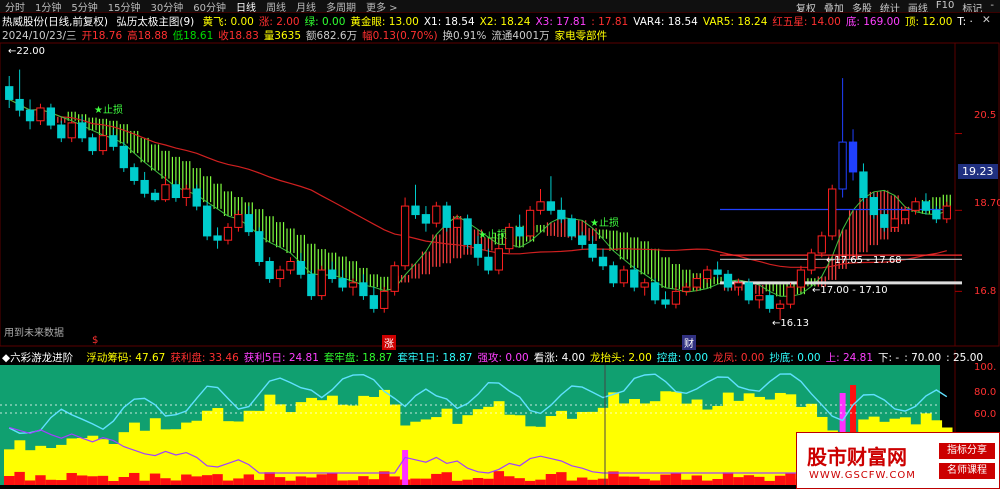 The height and width of the screenshot is (489, 1000). Describe the element at coordinates (862, 6) in the screenshot. I see `multi-stock-button: 多股` at that location.